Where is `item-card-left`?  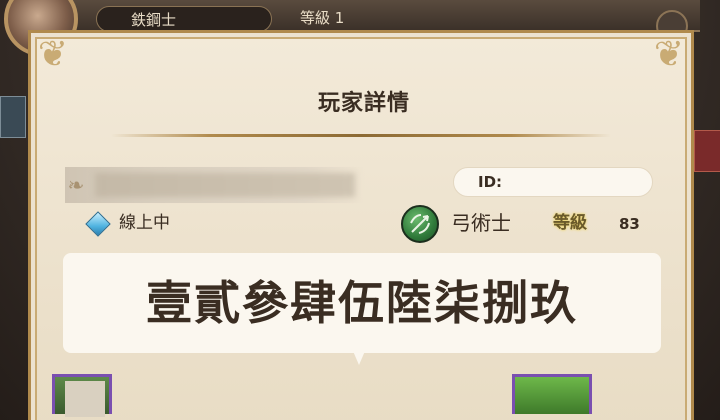
item-card-left is located at coordinates (82, 395).